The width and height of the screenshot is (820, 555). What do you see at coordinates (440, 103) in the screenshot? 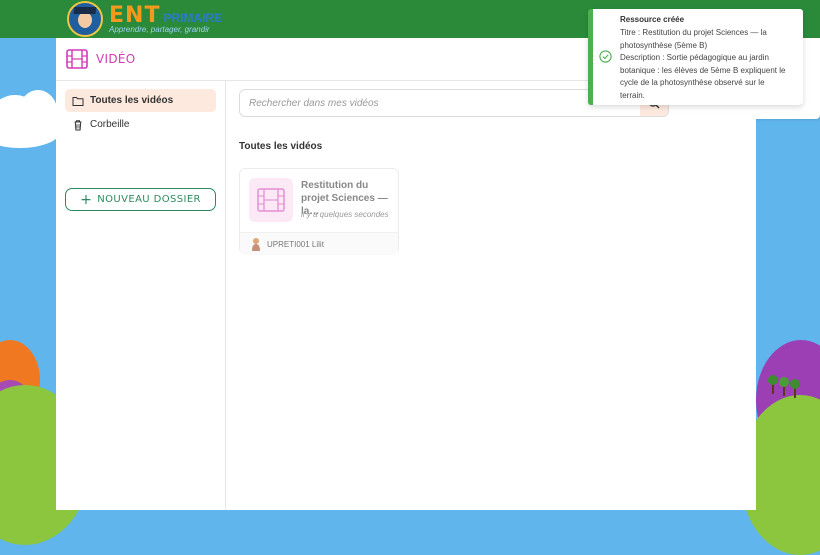
I see `search-input` at bounding box center [440, 103].